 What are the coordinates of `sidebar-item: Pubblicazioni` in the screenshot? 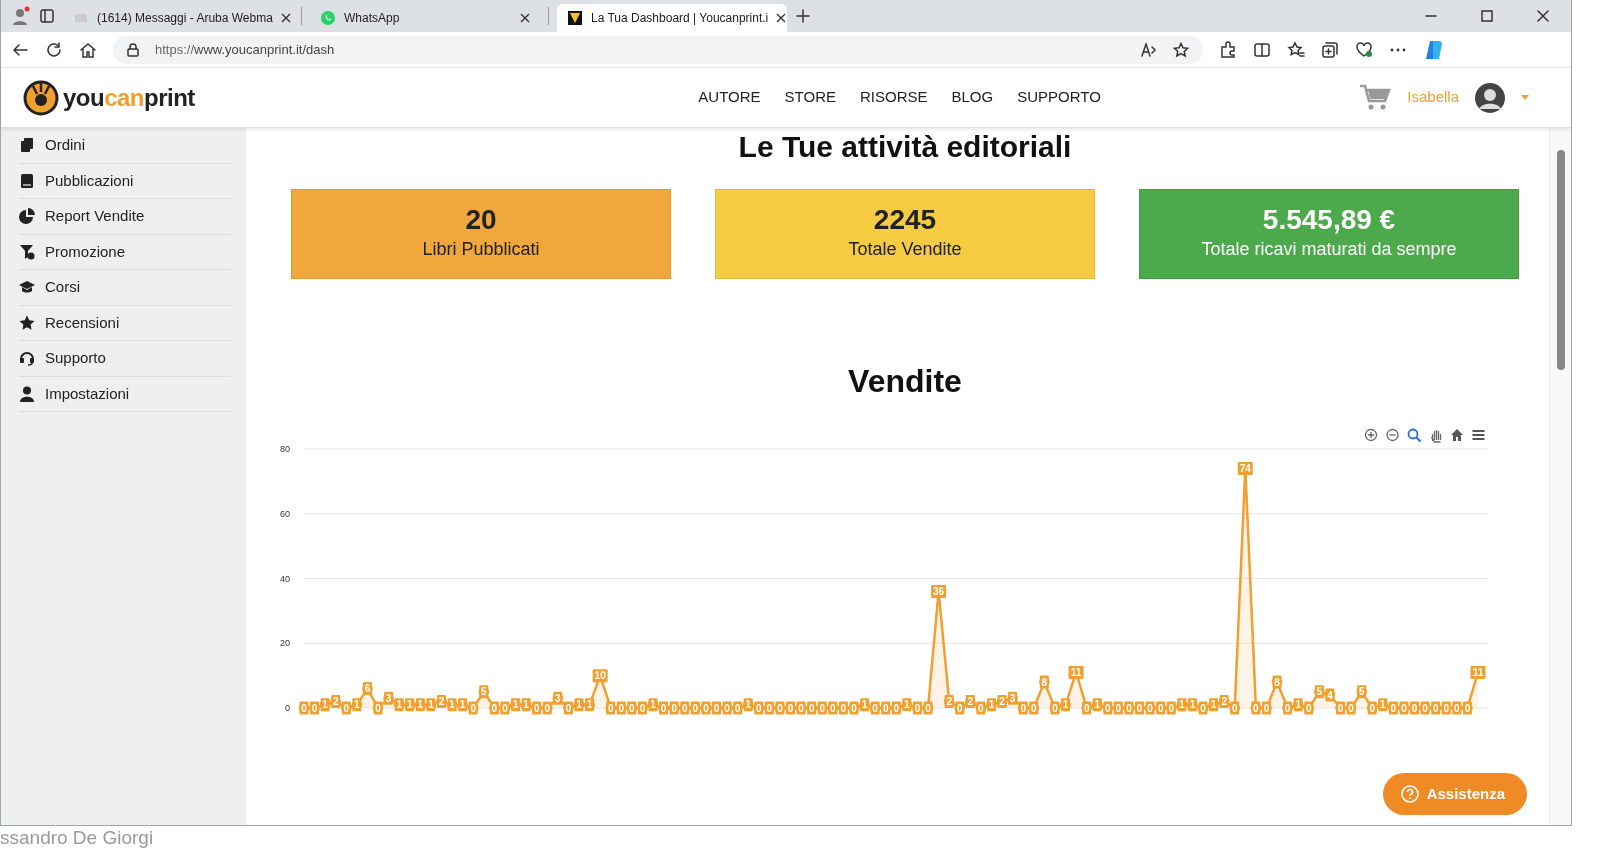 It's located at (125, 181).